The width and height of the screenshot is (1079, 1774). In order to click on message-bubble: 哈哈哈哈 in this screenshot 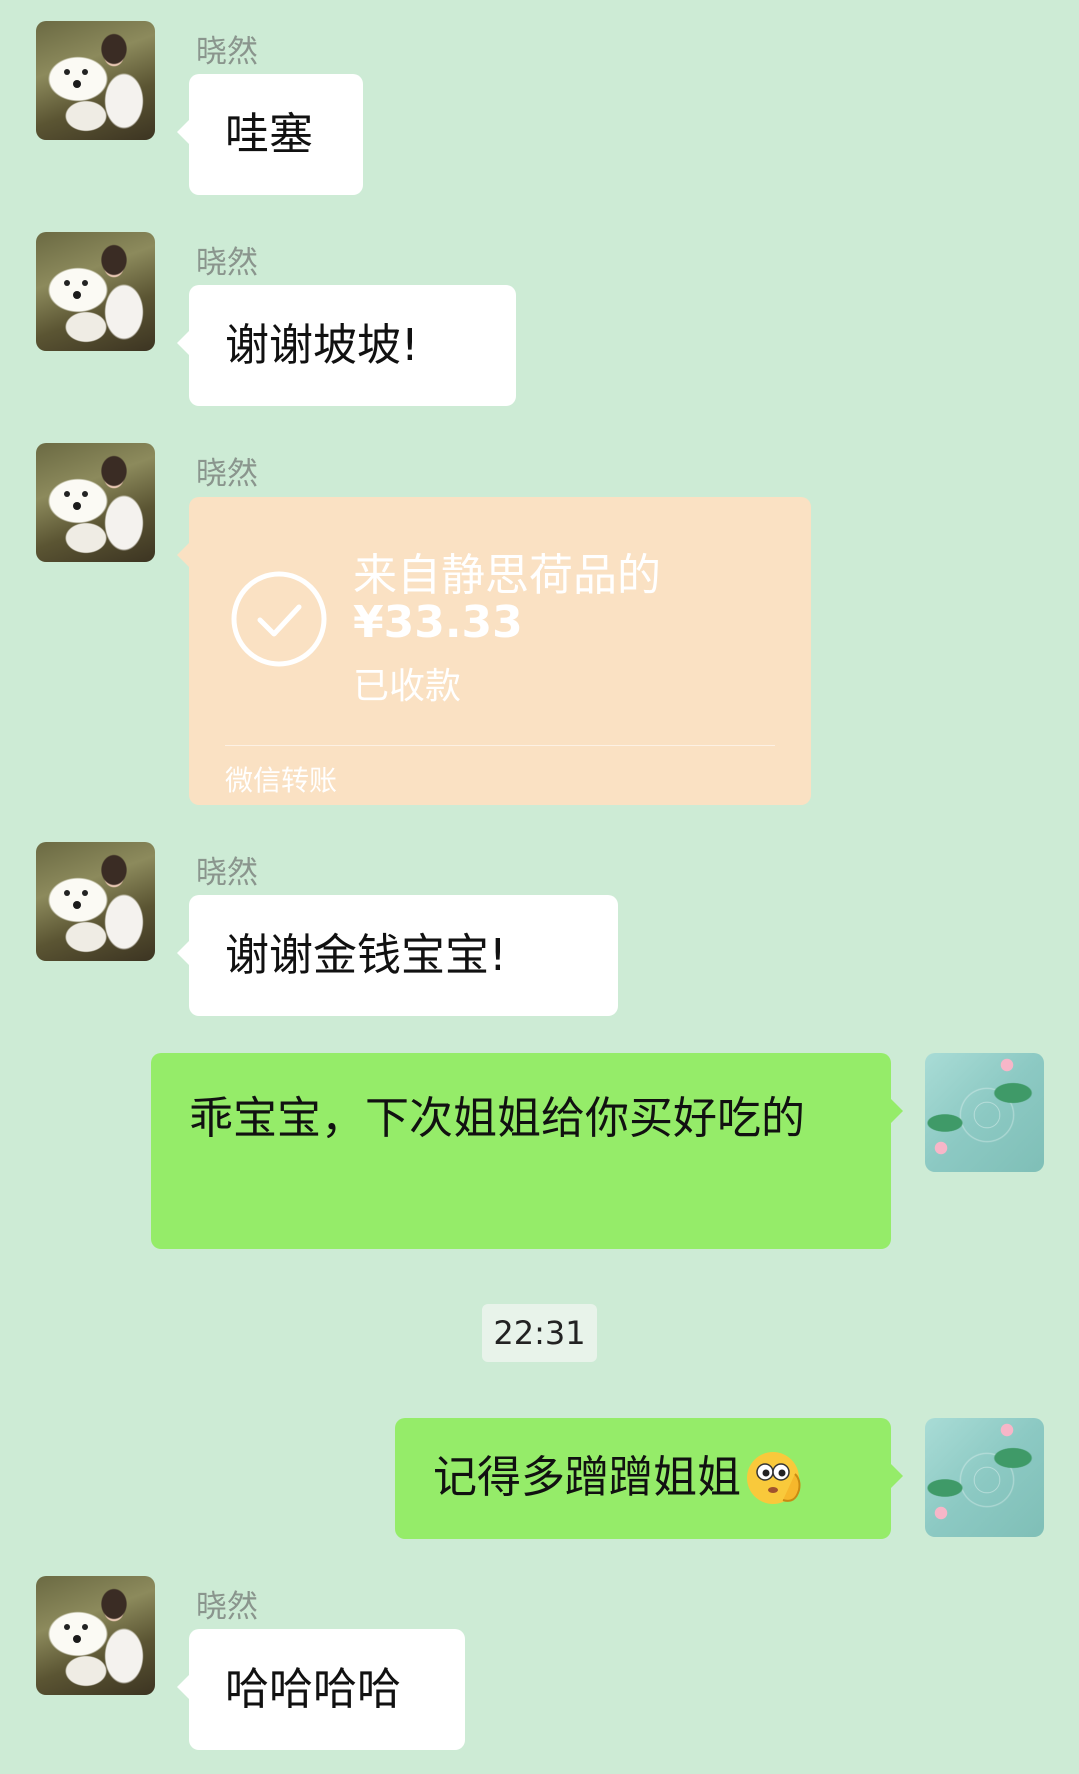, I will do `click(321, 1689)`.